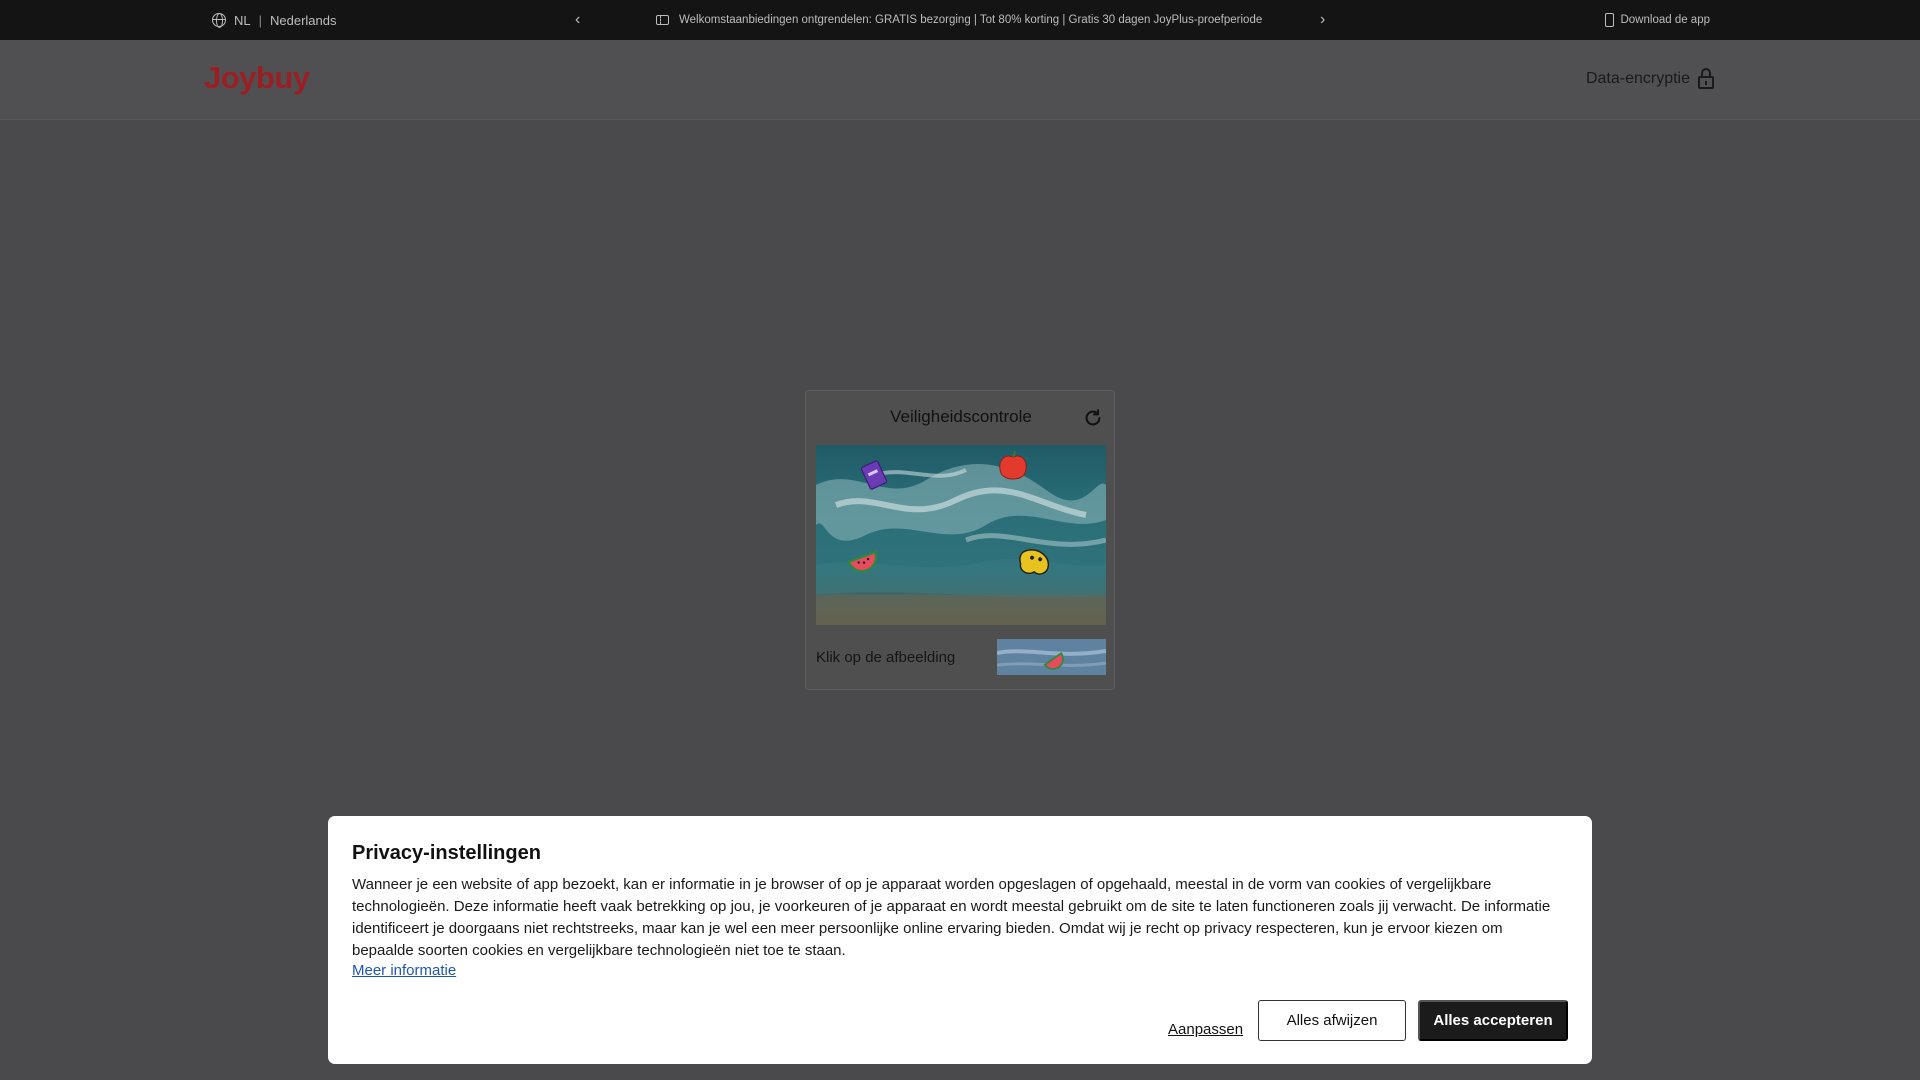 This screenshot has height=1080, width=1920. I want to click on phone-icon, so click(1610, 20).